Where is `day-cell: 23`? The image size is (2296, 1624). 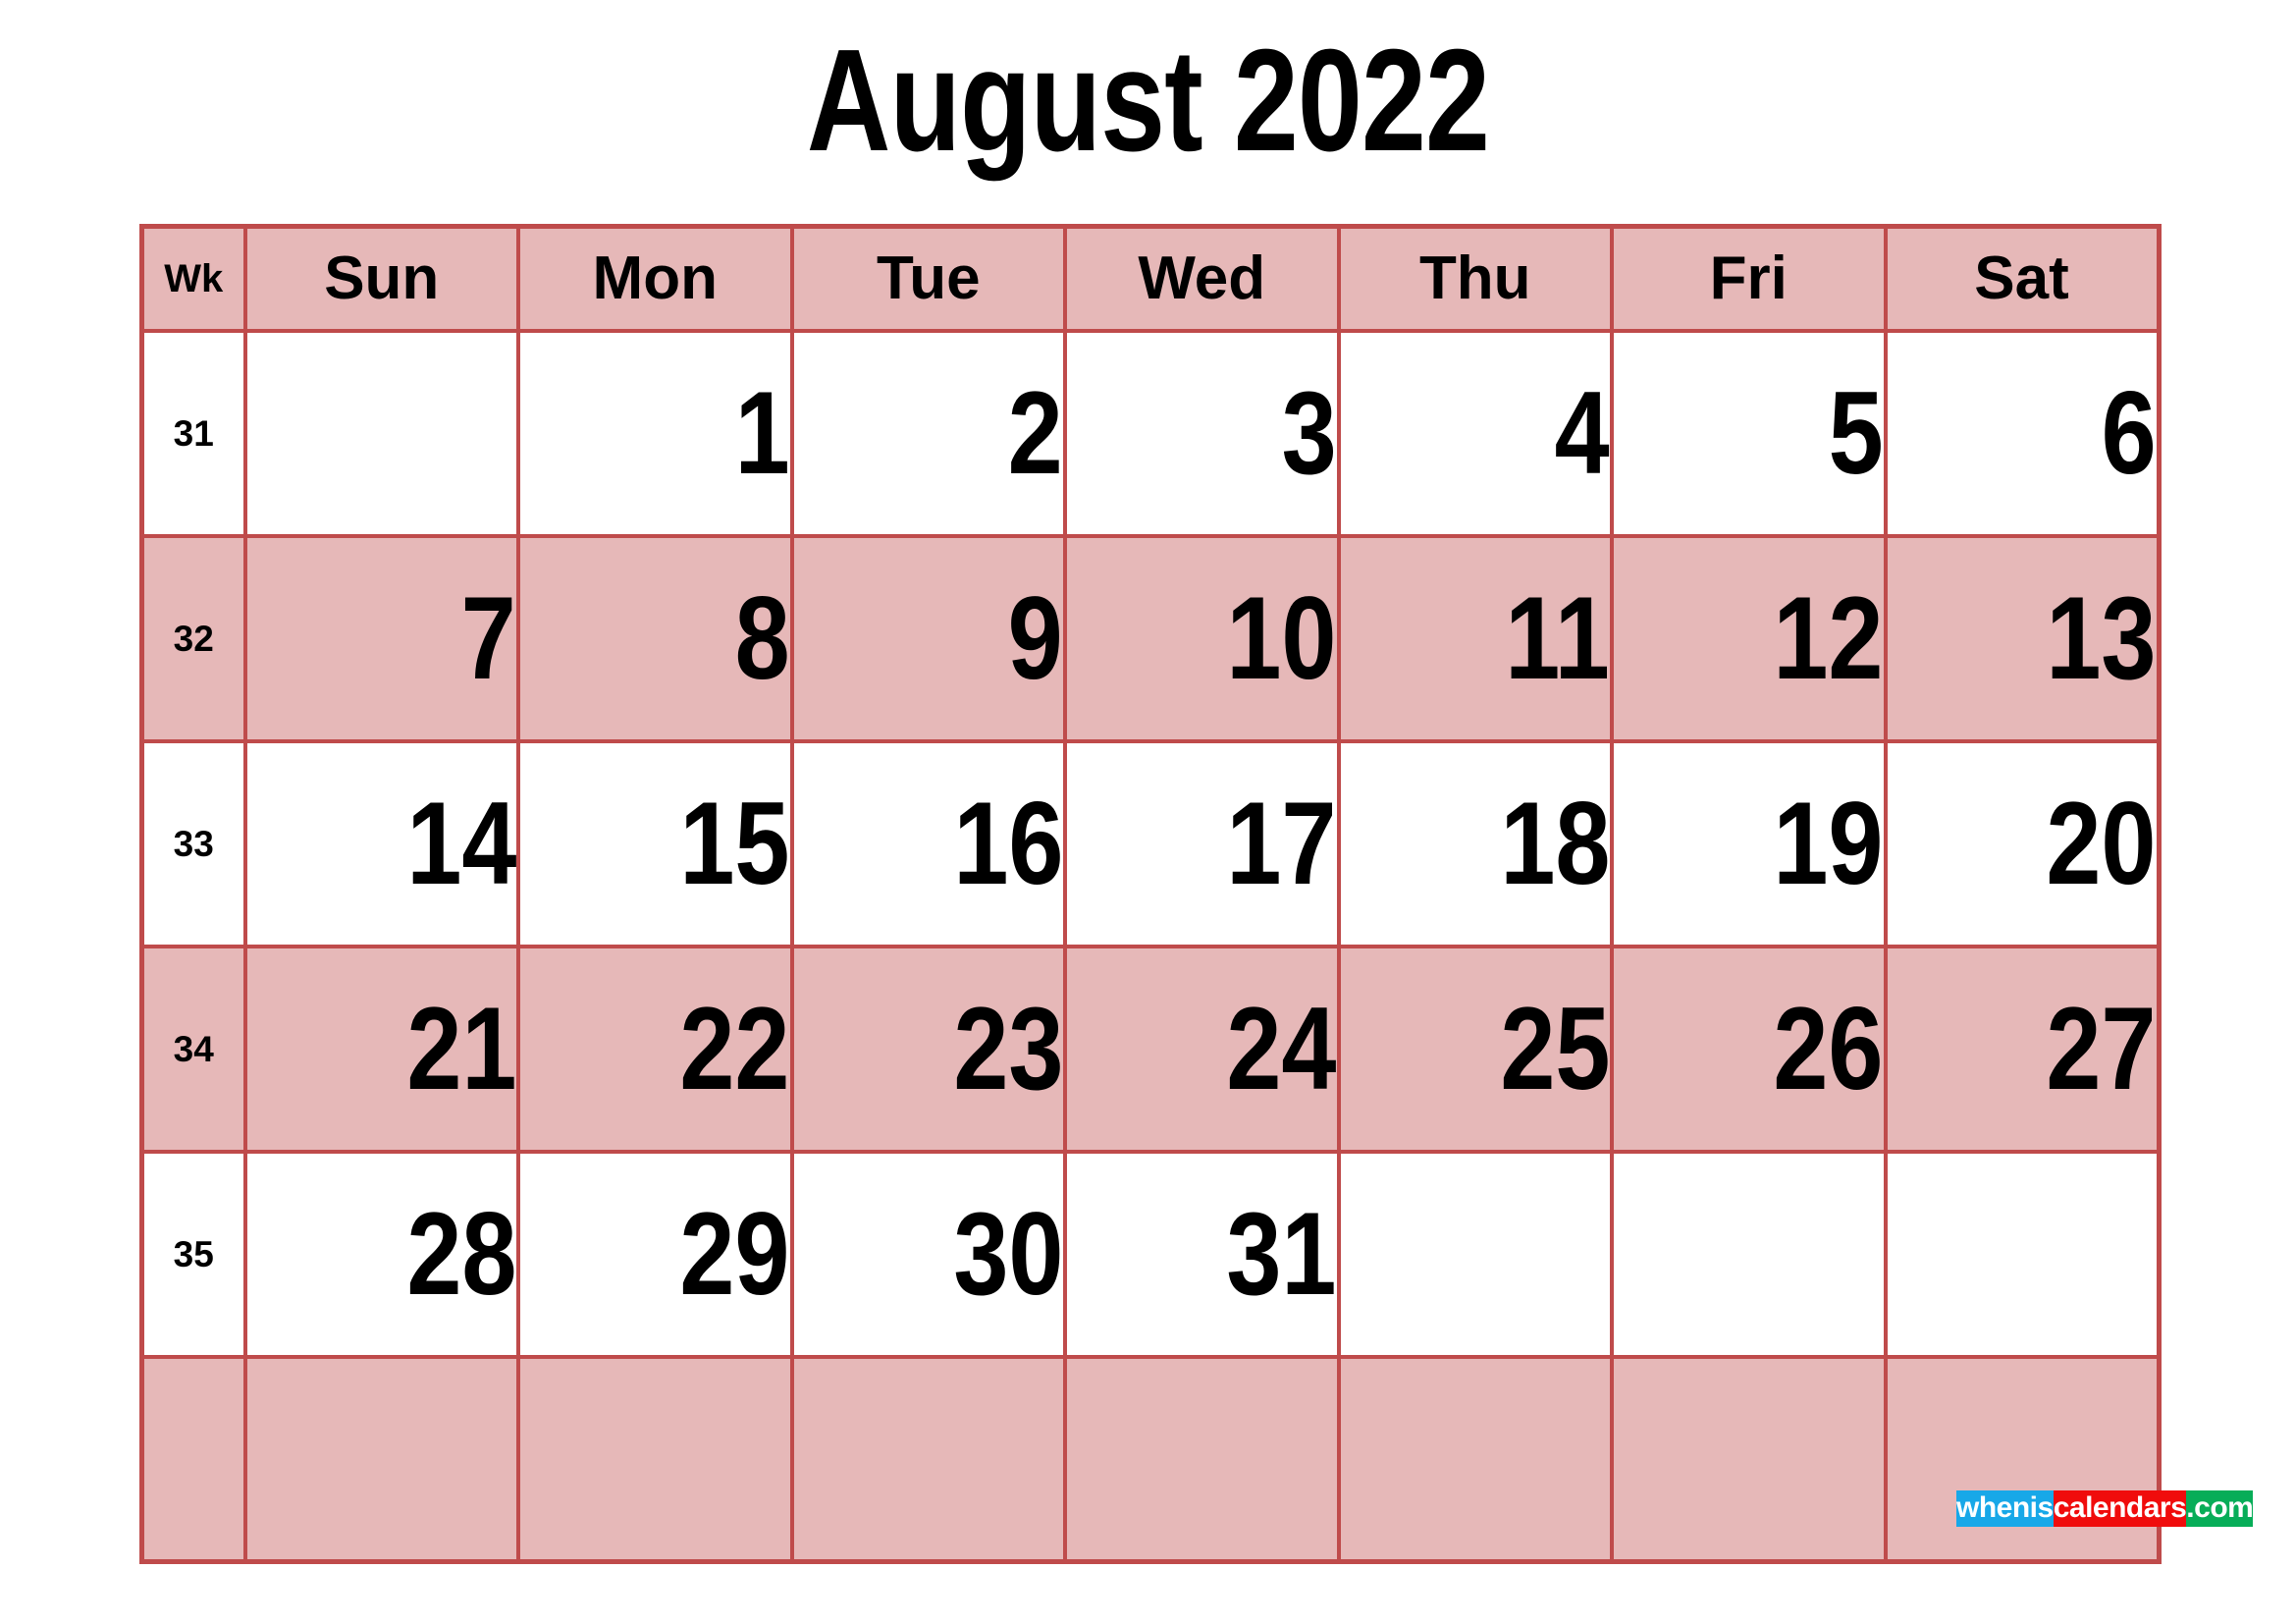
day-cell: 23 is located at coordinates (928, 1049).